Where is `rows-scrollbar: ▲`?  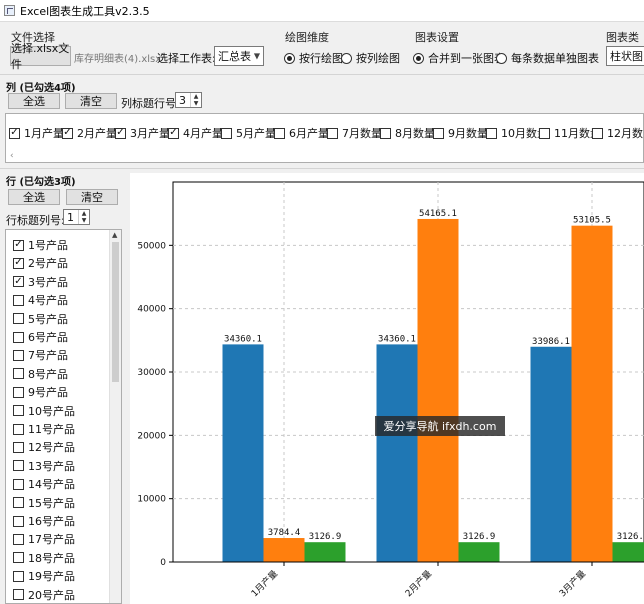
rows-scrollbar: ▲ is located at coordinates (115, 416).